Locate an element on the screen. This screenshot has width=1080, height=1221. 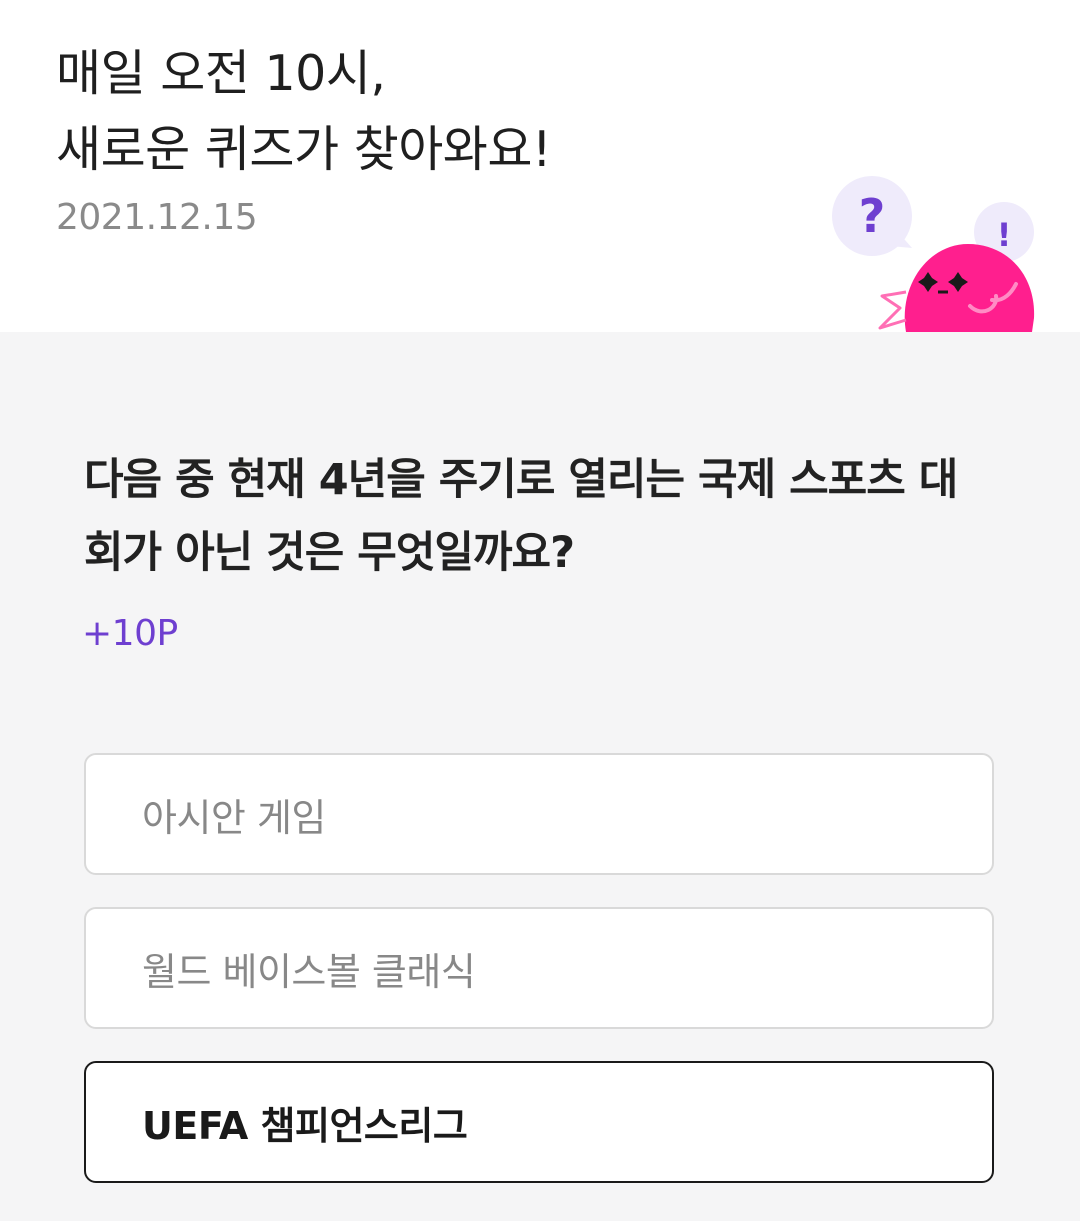
answer-option-label: 월드 베이스볼 클래식 is located at coordinates (309, 971).